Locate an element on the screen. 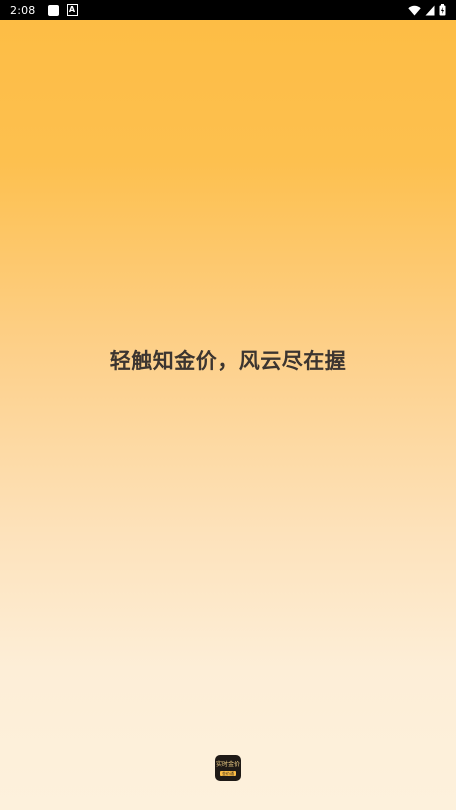  app-logo-subtitle: 金价通 is located at coordinates (228, 773).